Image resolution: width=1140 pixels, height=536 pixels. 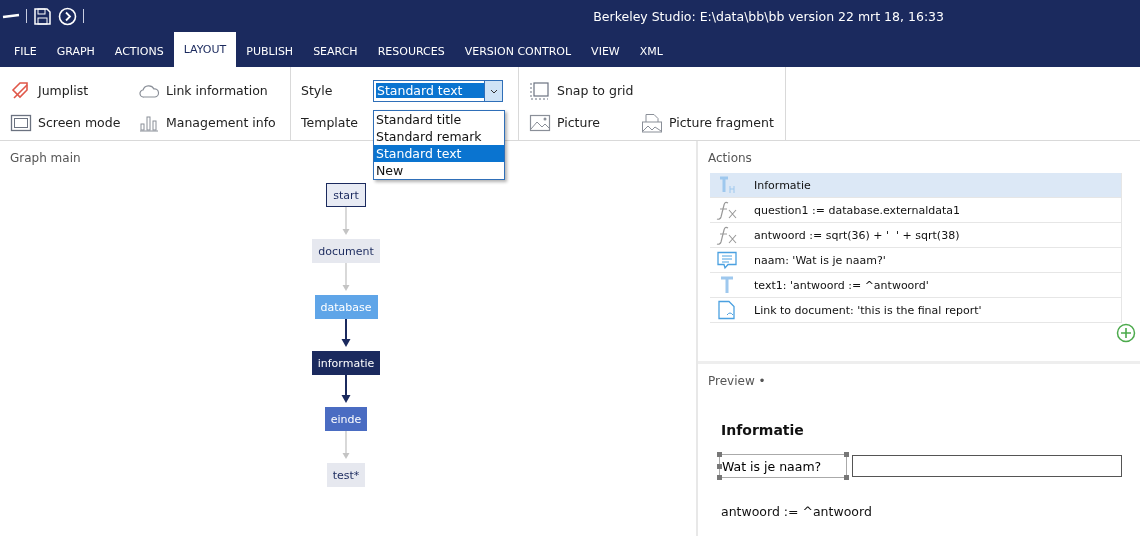 I want to click on dropdown-option: Standard text, so click(x=439, y=153).